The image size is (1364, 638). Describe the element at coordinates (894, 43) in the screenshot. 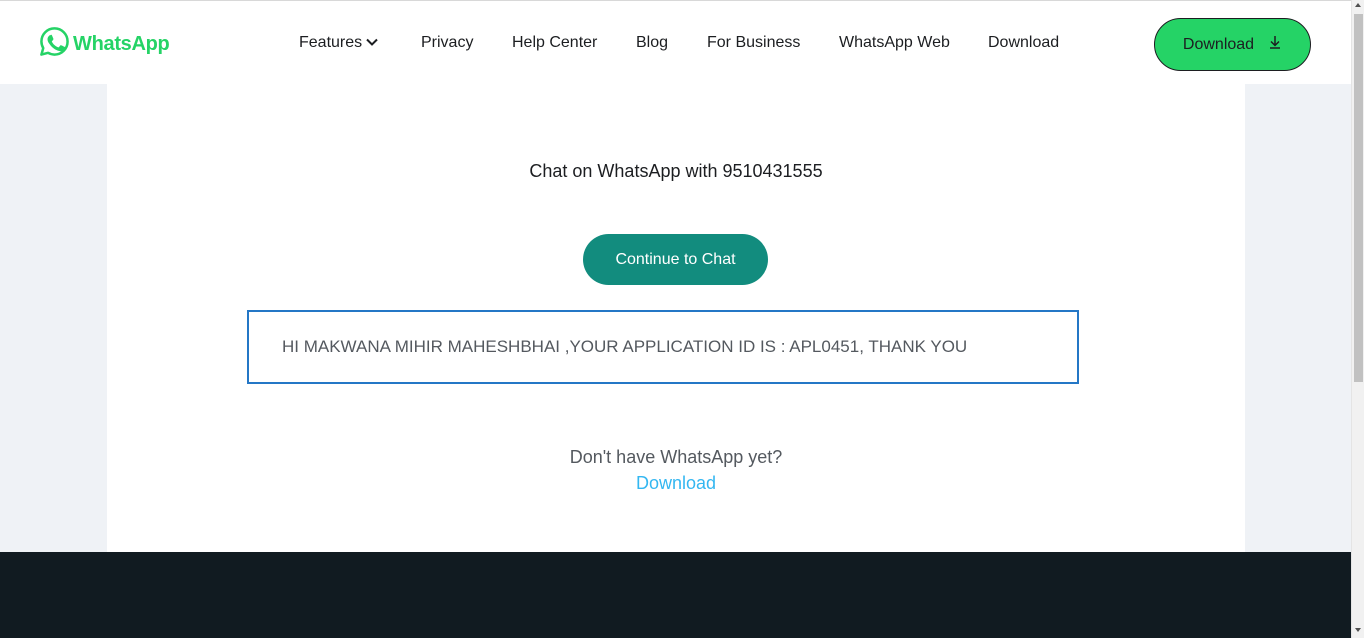

I see `nav-whatsapp-web: WhatsApp Web` at that location.